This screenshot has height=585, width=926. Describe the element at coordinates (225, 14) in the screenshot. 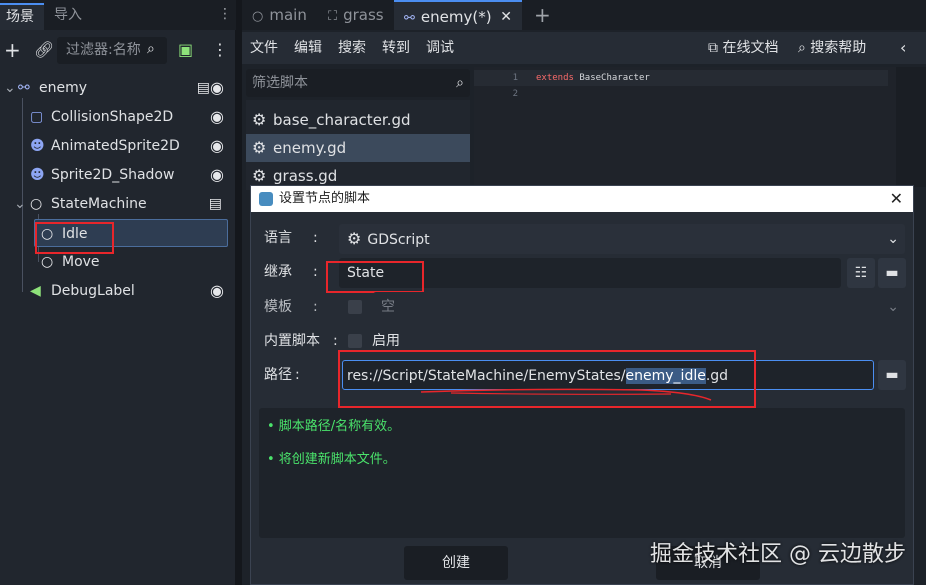

I see `dock-menu-icon: ⋮` at that location.